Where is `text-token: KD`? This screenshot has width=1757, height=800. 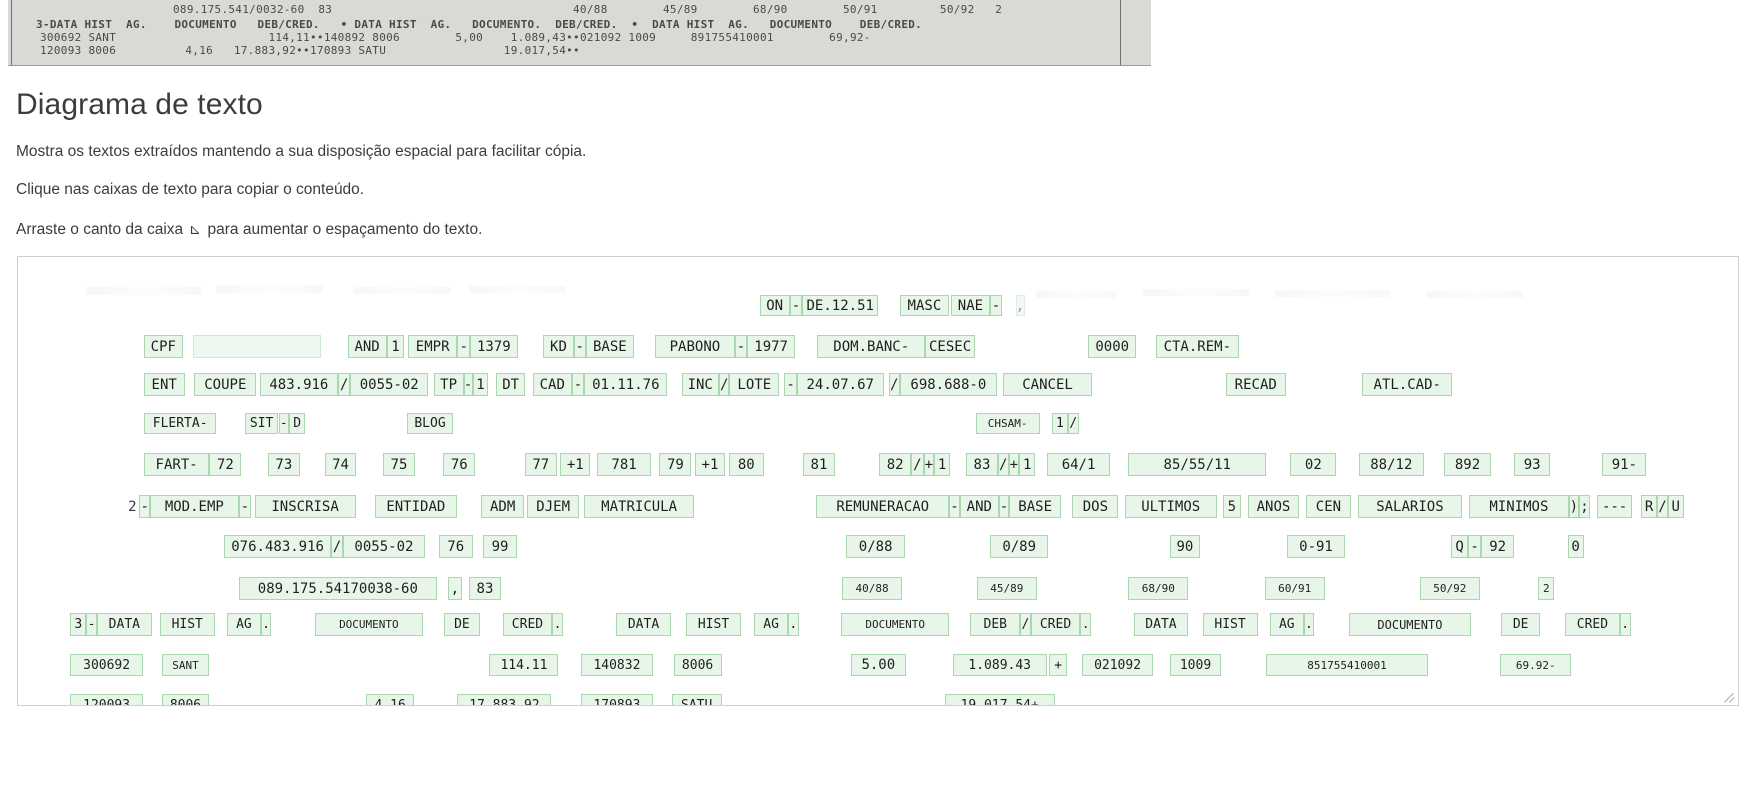
text-token: KD is located at coordinates (558, 346).